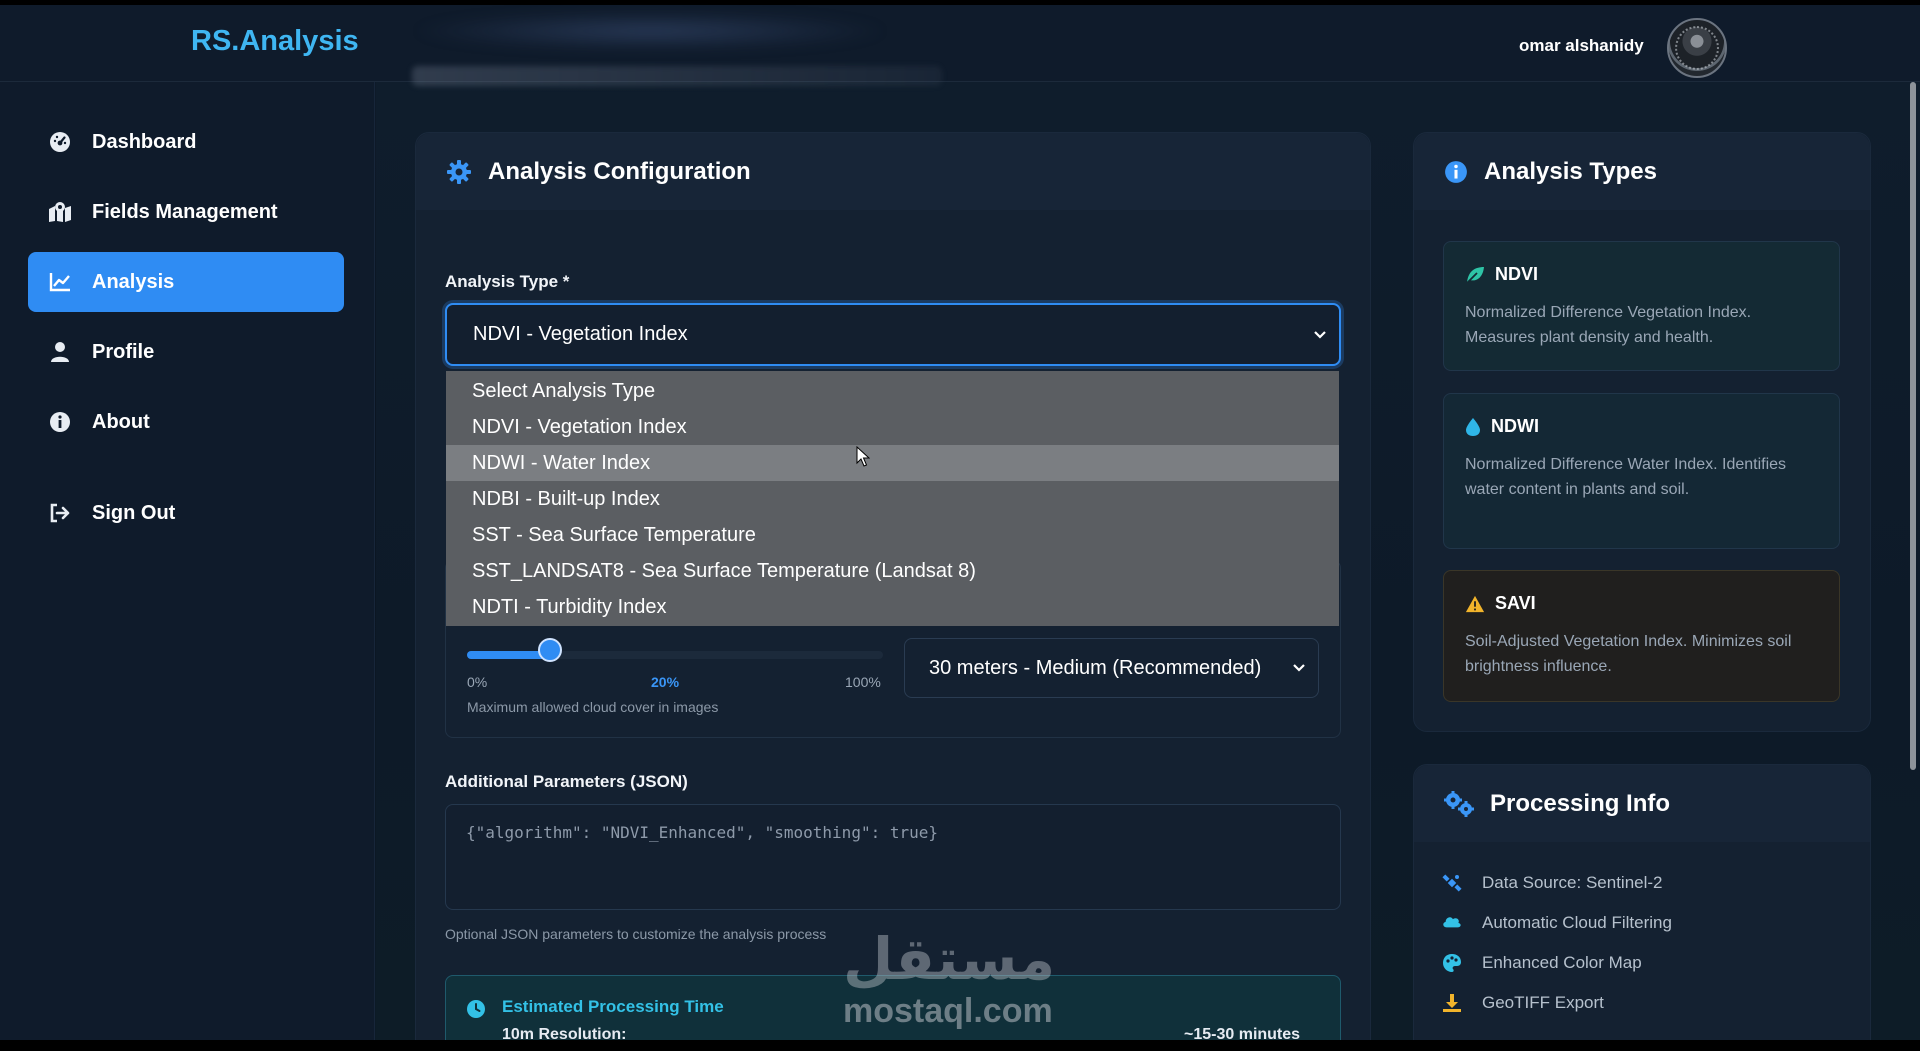 This screenshot has height=1051, width=1920. I want to click on dashboard-gauge-icon, so click(60, 142).